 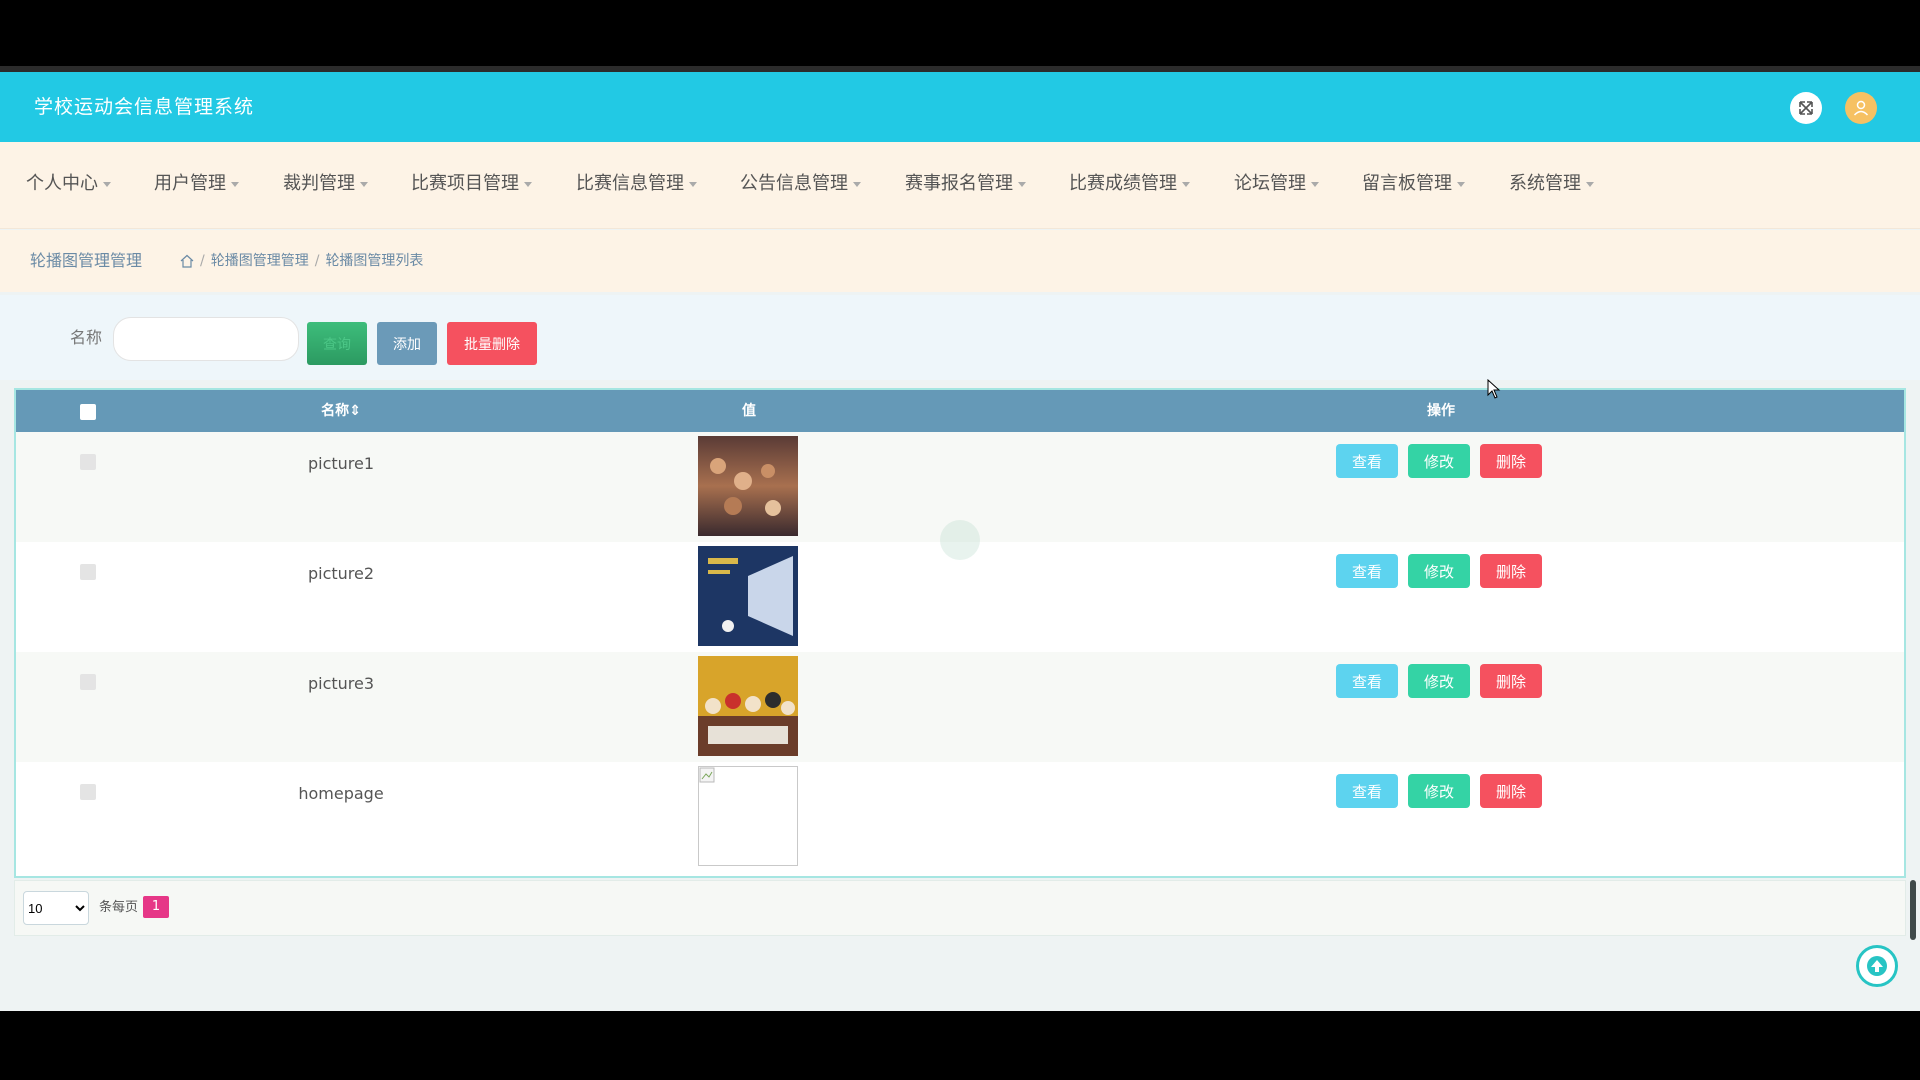 I want to click on name-label: 名称, so click(x=86, y=337).